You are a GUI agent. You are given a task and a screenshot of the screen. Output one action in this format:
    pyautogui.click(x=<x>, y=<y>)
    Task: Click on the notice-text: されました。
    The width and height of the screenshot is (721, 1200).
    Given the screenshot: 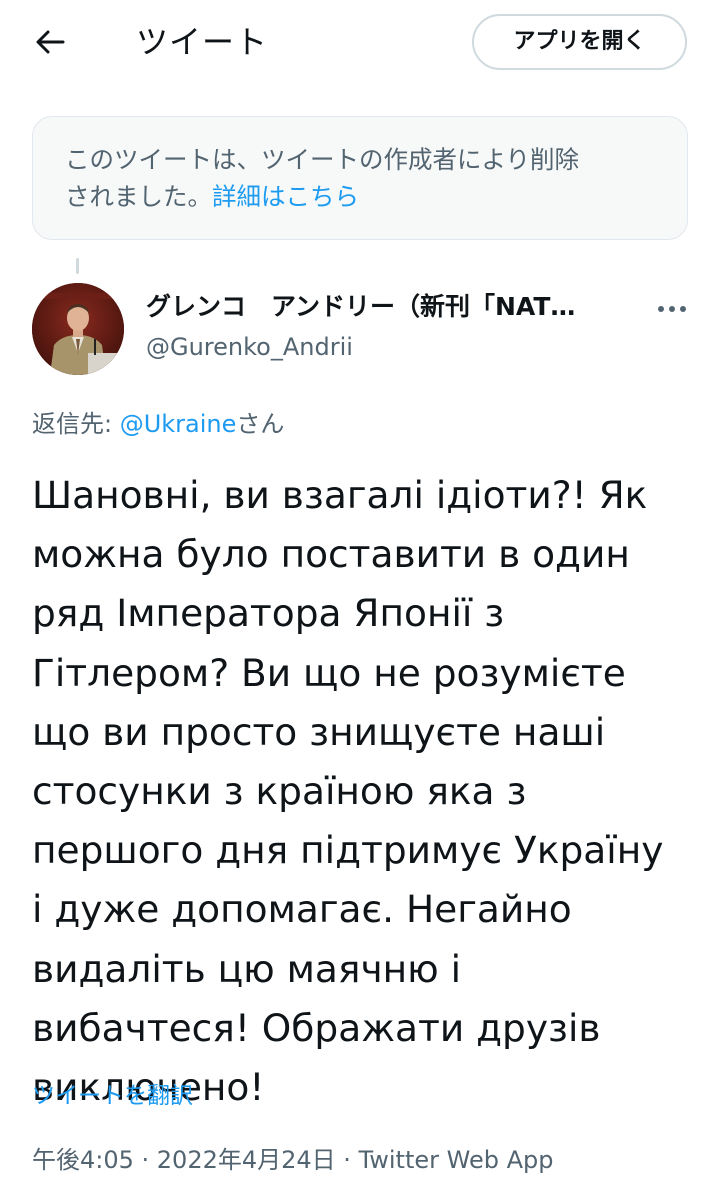 What is the action you would take?
    pyautogui.click(x=138, y=196)
    